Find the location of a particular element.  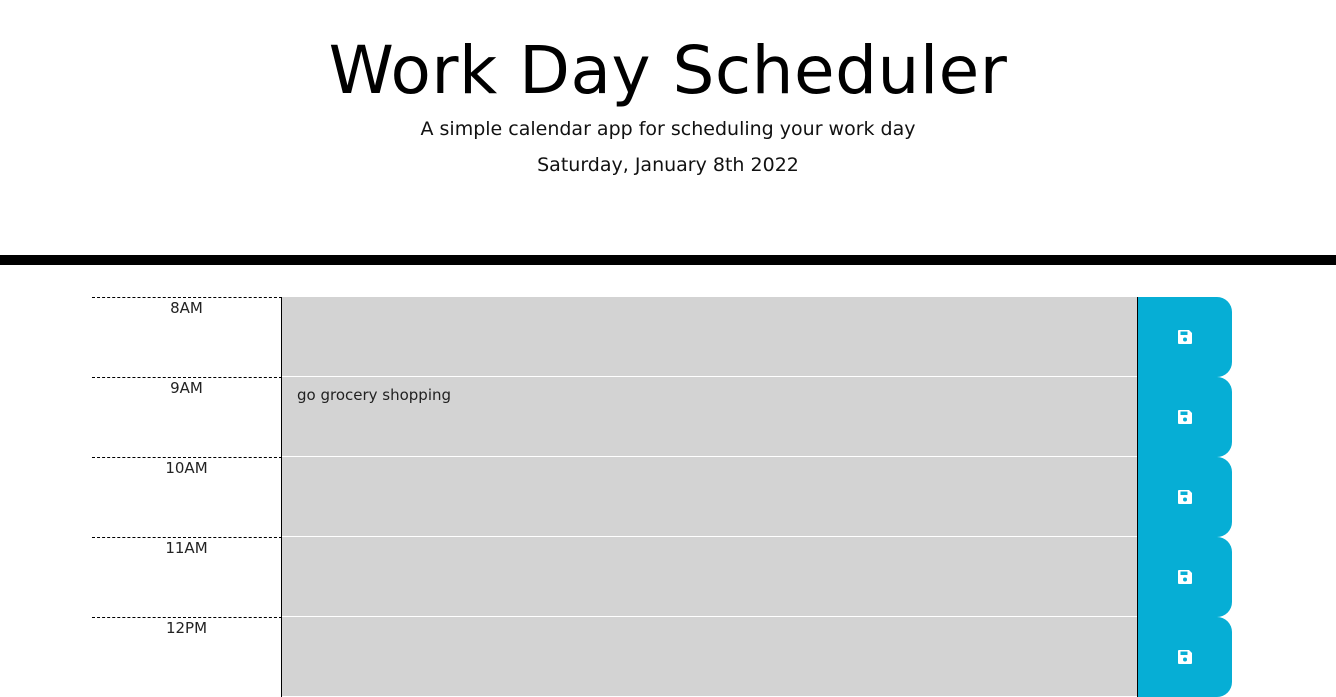

event-description-input: go grocery shopping is located at coordinates (709, 417).